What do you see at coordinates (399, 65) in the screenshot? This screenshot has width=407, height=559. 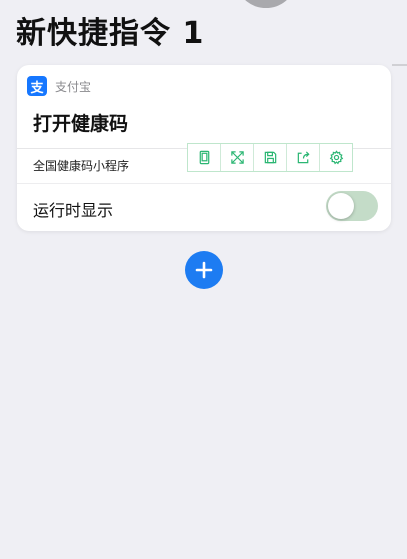 I see `edge-divider` at bounding box center [399, 65].